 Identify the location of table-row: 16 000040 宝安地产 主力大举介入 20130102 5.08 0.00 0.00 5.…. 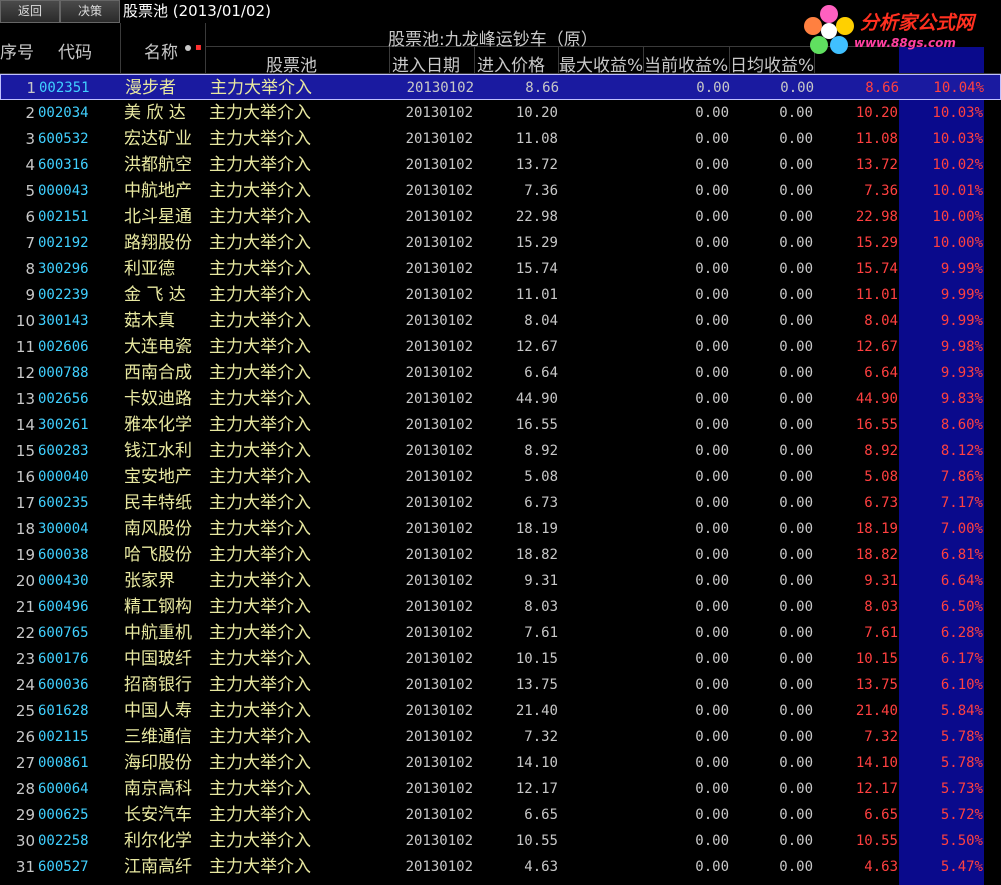
(500, 477).